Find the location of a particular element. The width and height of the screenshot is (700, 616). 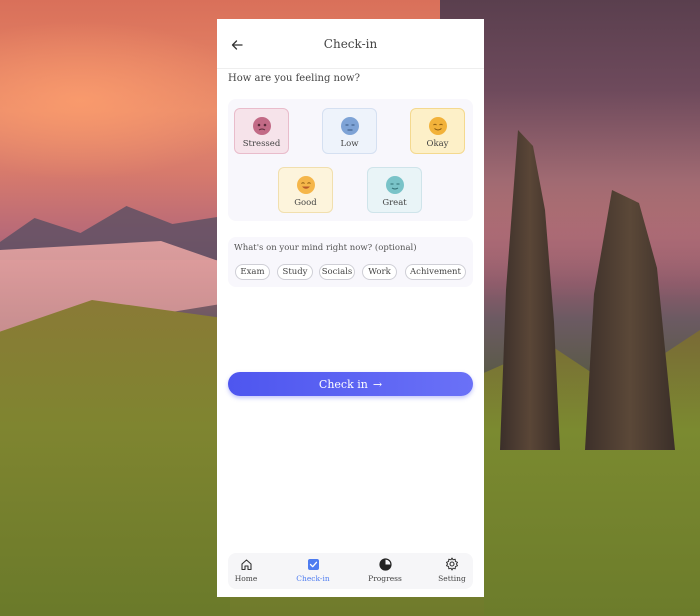

header: Check-in is located at coordinates (350, 44).